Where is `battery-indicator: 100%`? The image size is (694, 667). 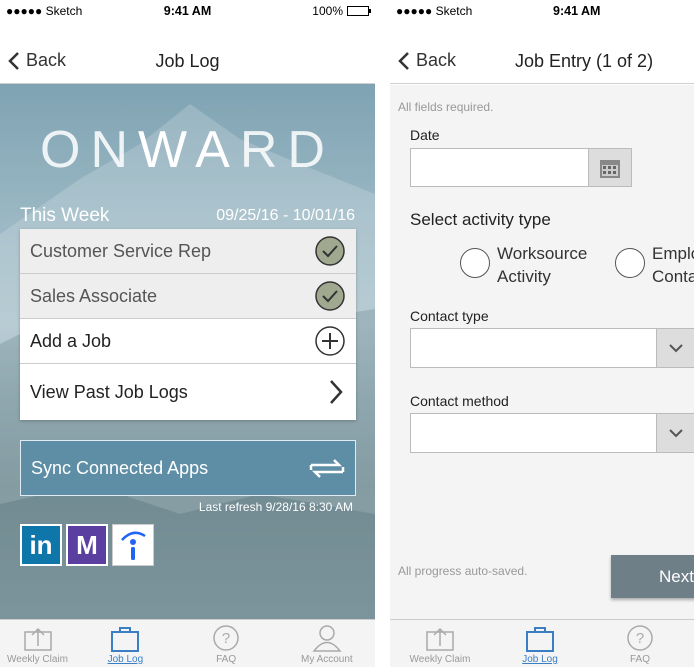
battery-indicator: 100% is located at coordinates (341, 11).